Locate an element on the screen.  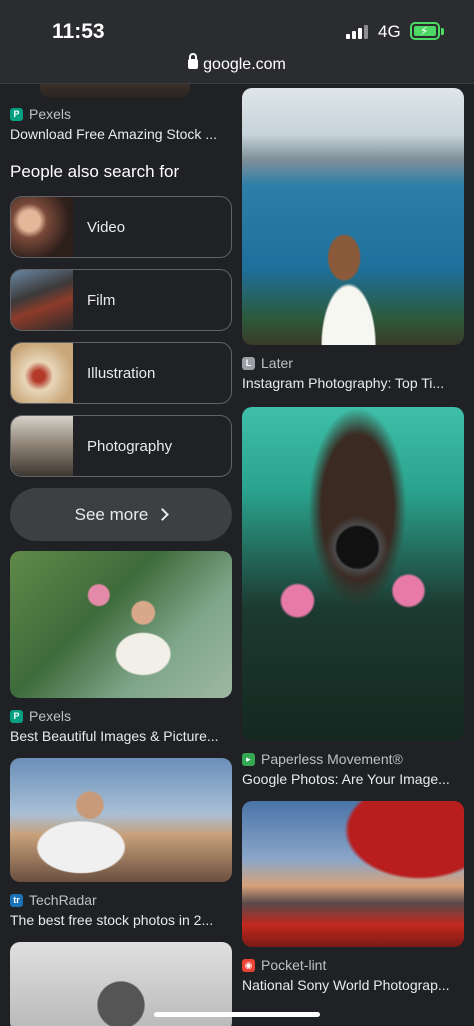
home-indicator is located at coordinates (237, 1014).